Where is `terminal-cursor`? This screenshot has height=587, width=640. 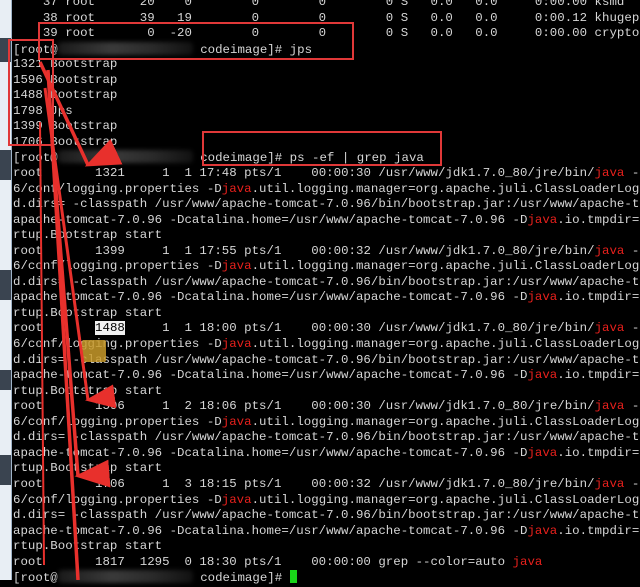 terminal-cursor is located at coordinates (293, 577).